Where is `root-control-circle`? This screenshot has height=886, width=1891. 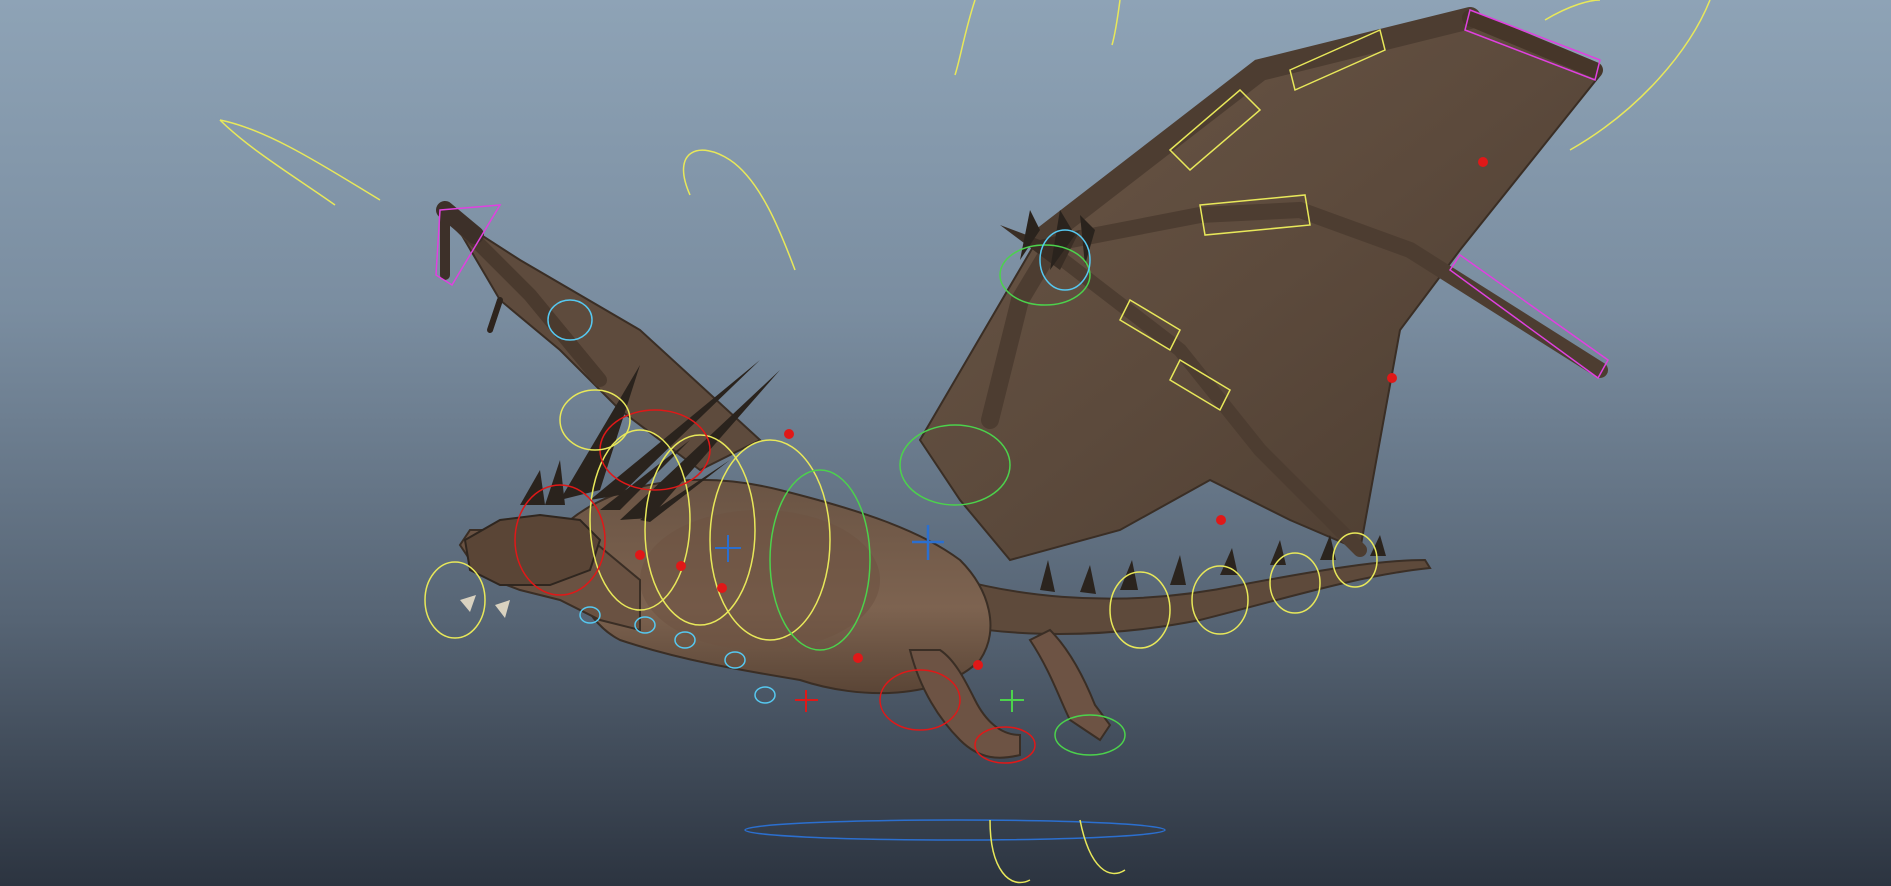
root-control-circle is located at coordinates (955, 830).